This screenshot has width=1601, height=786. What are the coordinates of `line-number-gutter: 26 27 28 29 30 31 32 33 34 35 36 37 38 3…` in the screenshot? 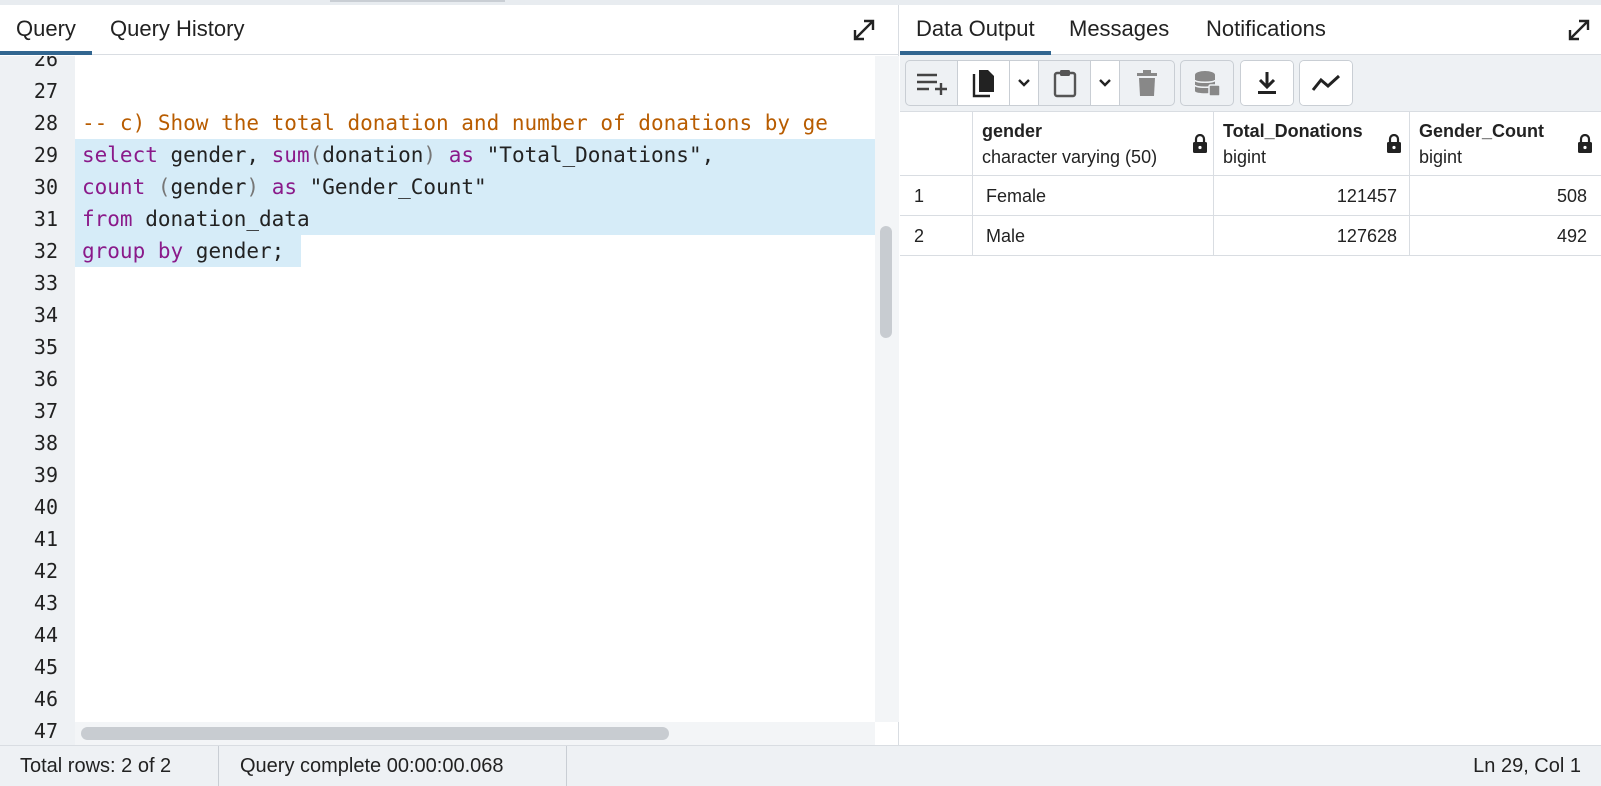 It's located at (37, 400).